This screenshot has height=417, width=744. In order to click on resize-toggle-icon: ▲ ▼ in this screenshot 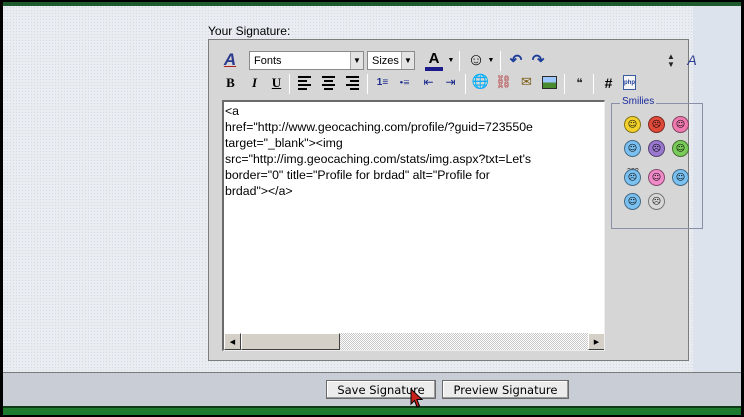, I will do `click(671, 61)`.